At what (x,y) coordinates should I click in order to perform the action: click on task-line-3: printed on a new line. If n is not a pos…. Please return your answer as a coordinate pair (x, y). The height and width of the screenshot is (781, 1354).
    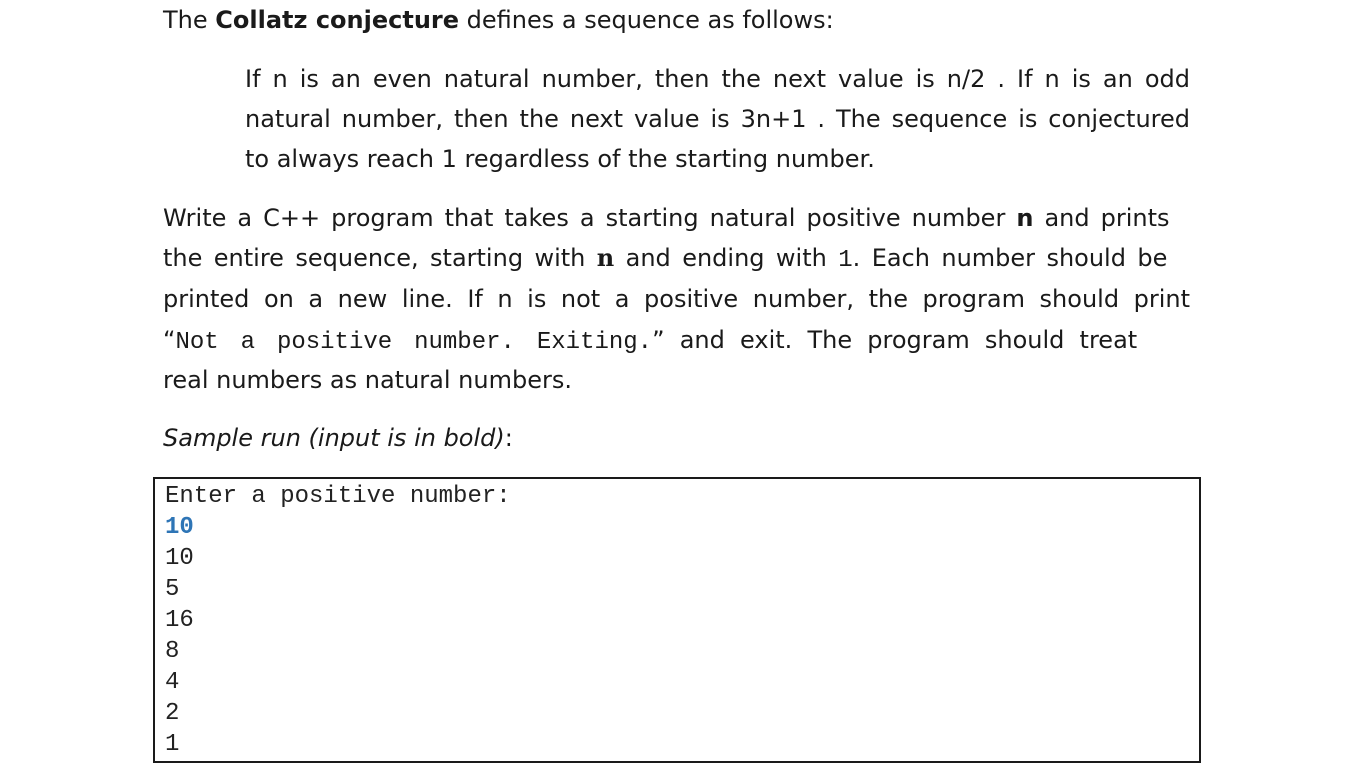
    Looking at the image, I should click on (676, 299).